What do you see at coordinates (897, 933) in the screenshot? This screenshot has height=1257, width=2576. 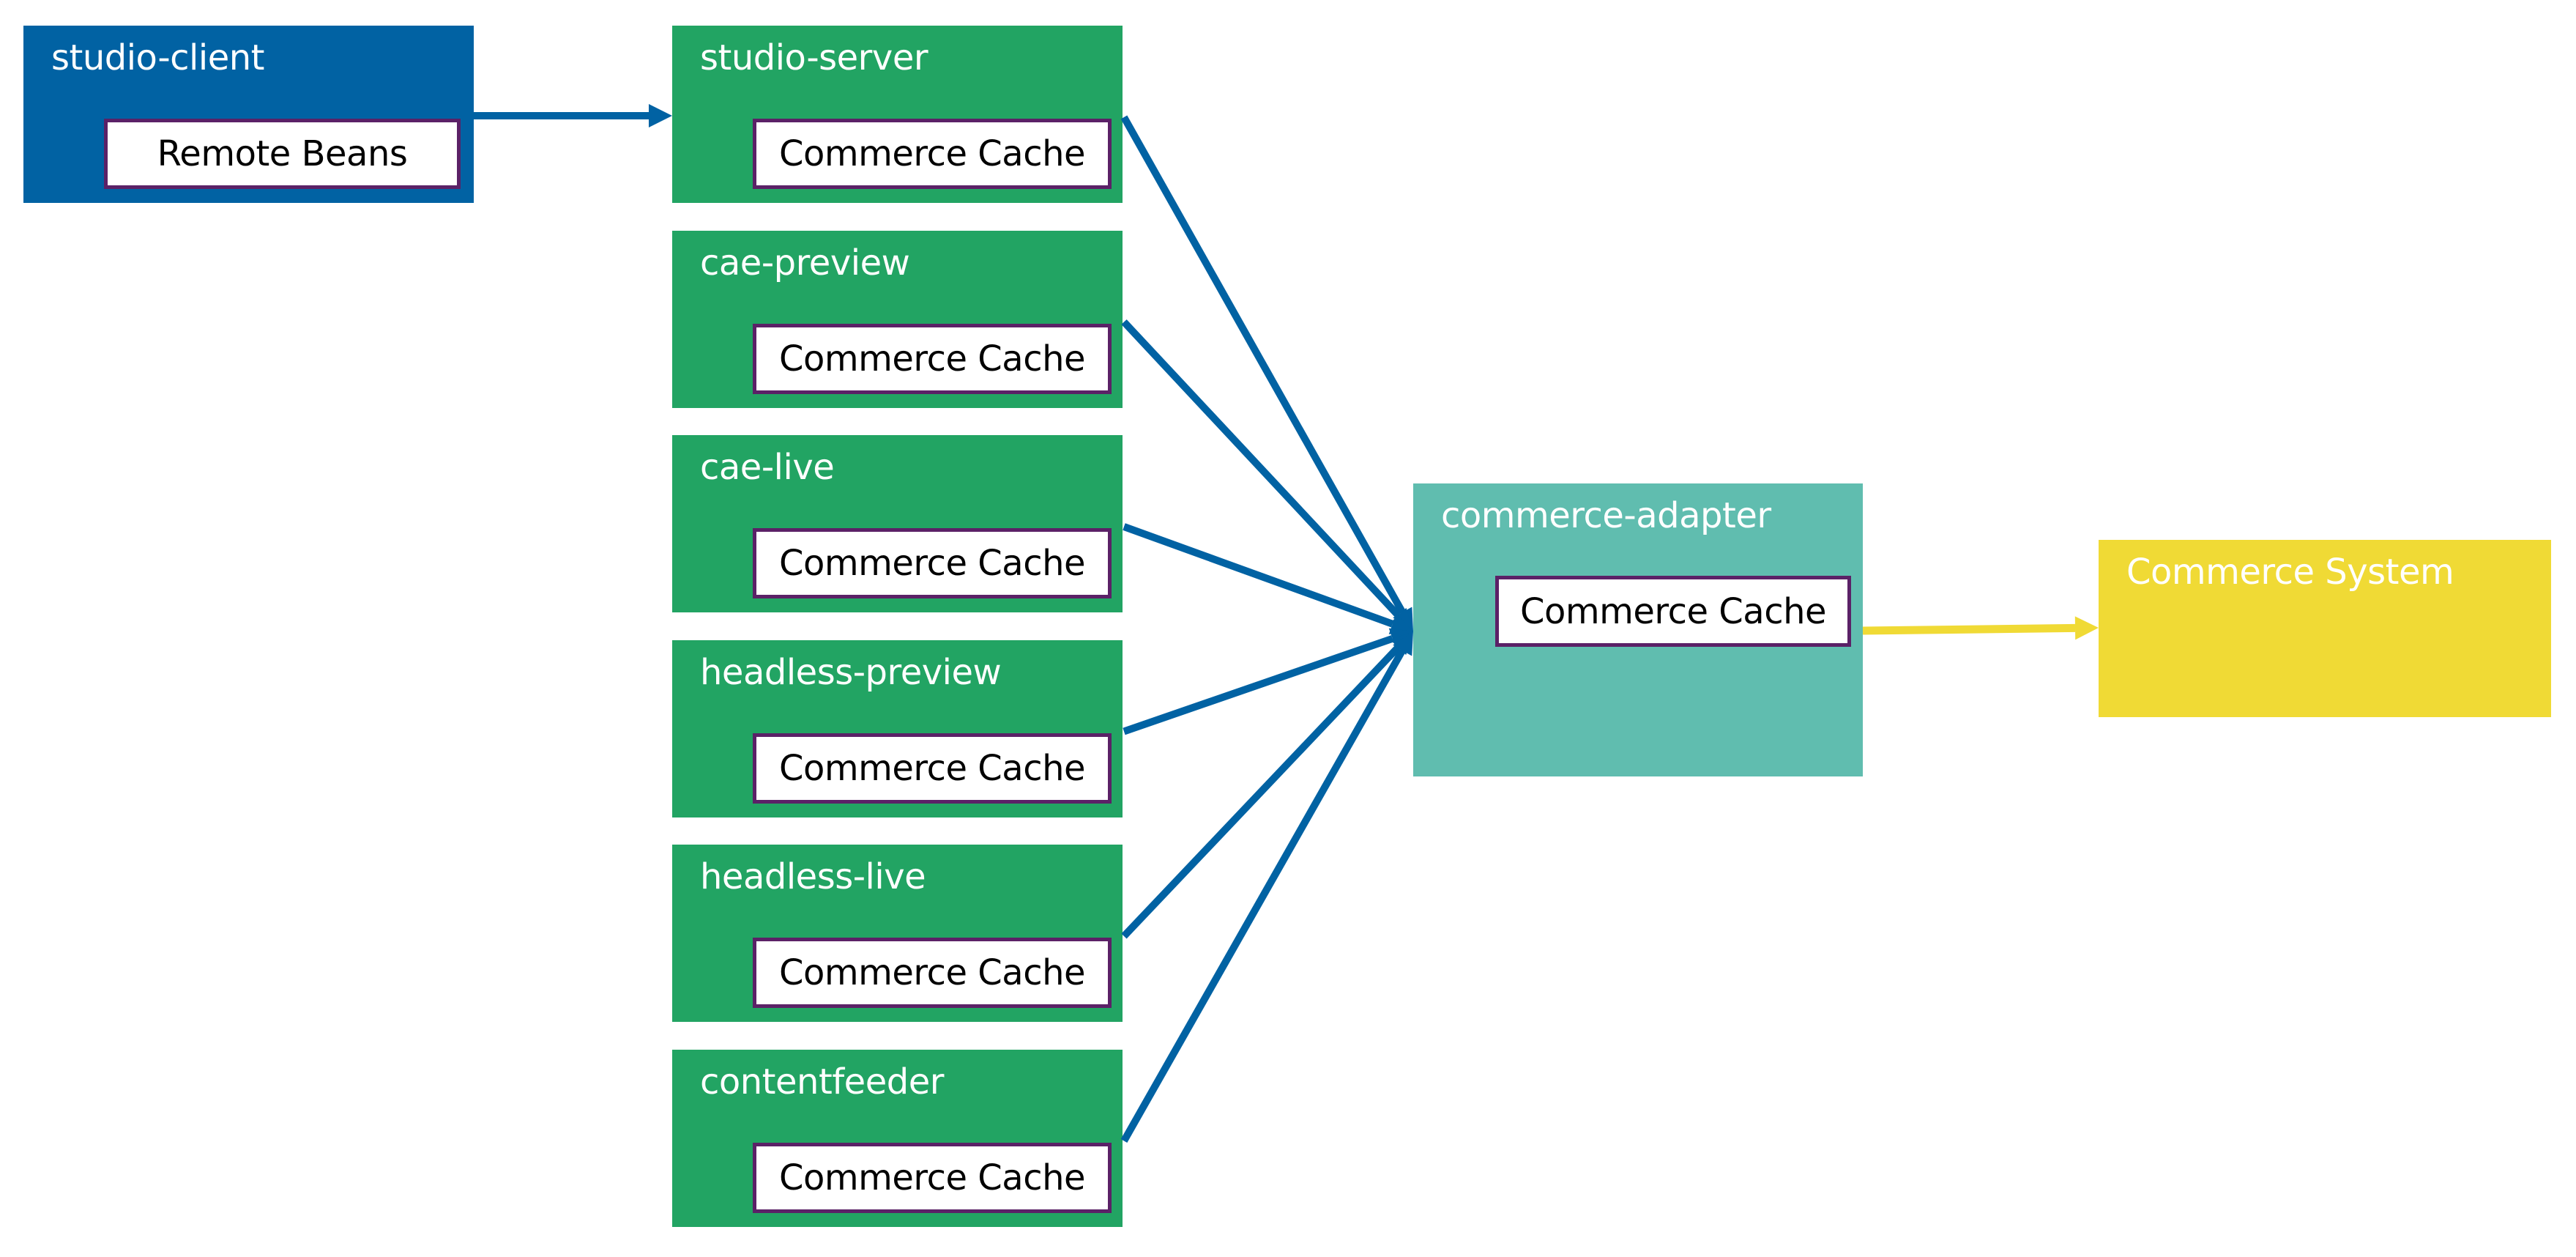 I see `headless-live-node: headless-live Commerce Cache` at bounding box center [897, 933].